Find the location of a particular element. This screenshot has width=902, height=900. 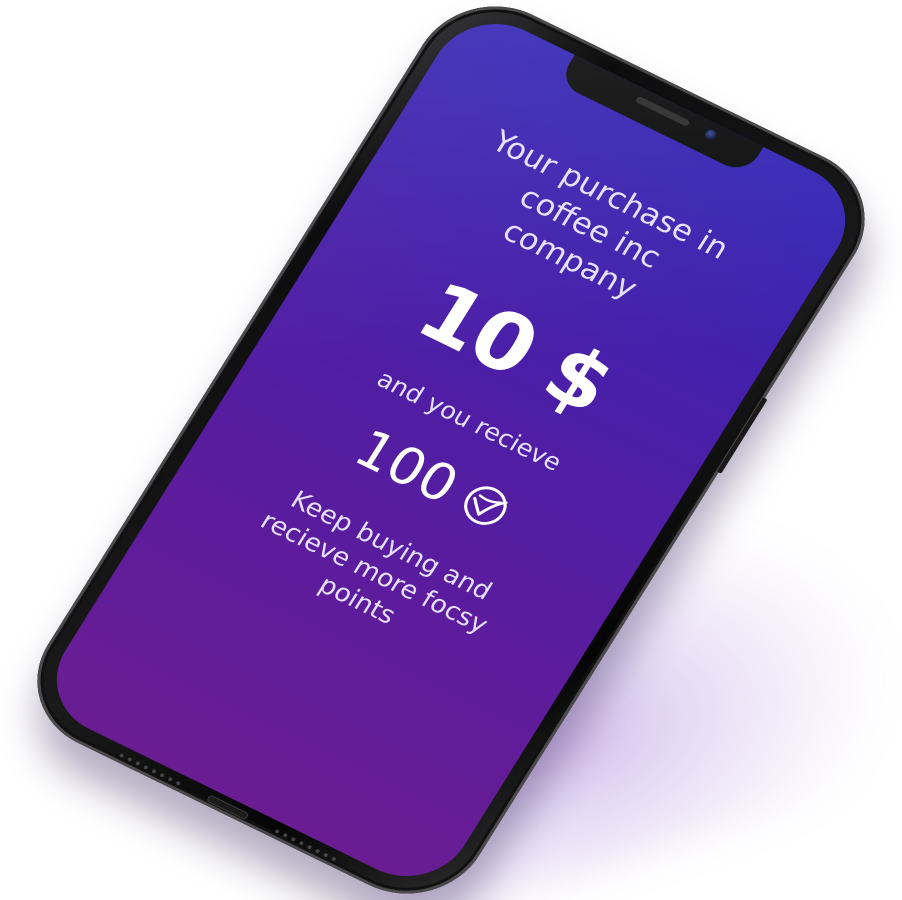

check-circle-icon is located at coordinates (485, 506).